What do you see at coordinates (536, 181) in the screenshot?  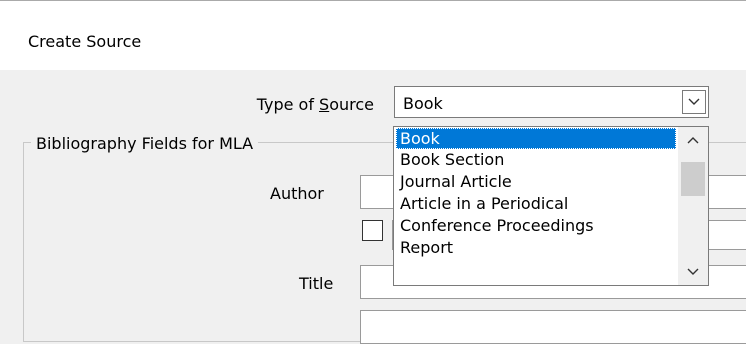 I see `dropdown-item-journal-article: Journal Article` at bounding box center [536, 181].